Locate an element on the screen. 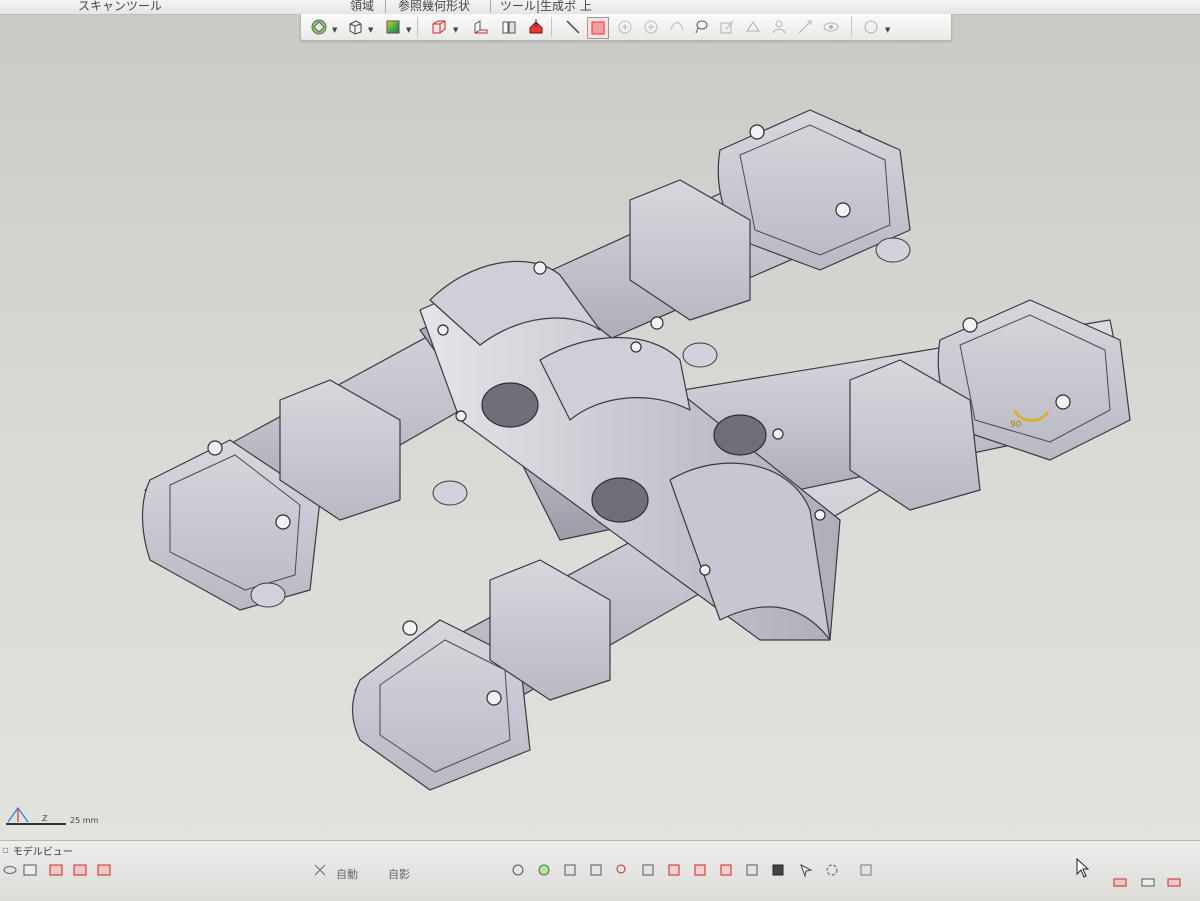  view-right-icon is located at coordinates (596, 870).